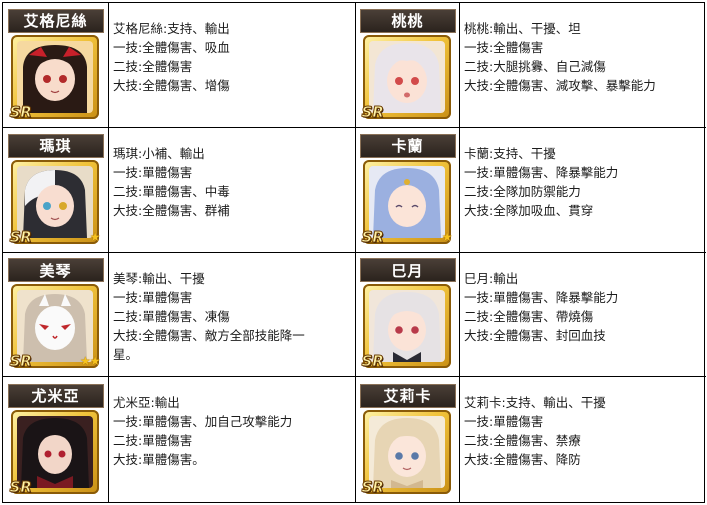  I want to click on skill-line: 二技:全體傷害, so click(153, 66).